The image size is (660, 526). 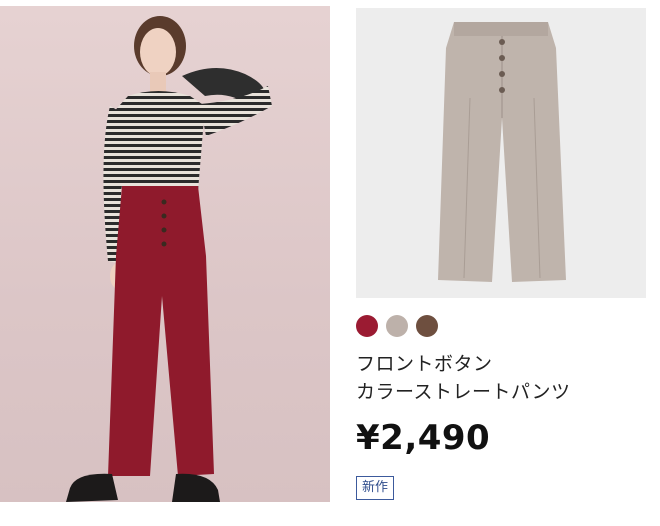 I want to click on product-price: ¥2,490, so click(x=423, y=438).